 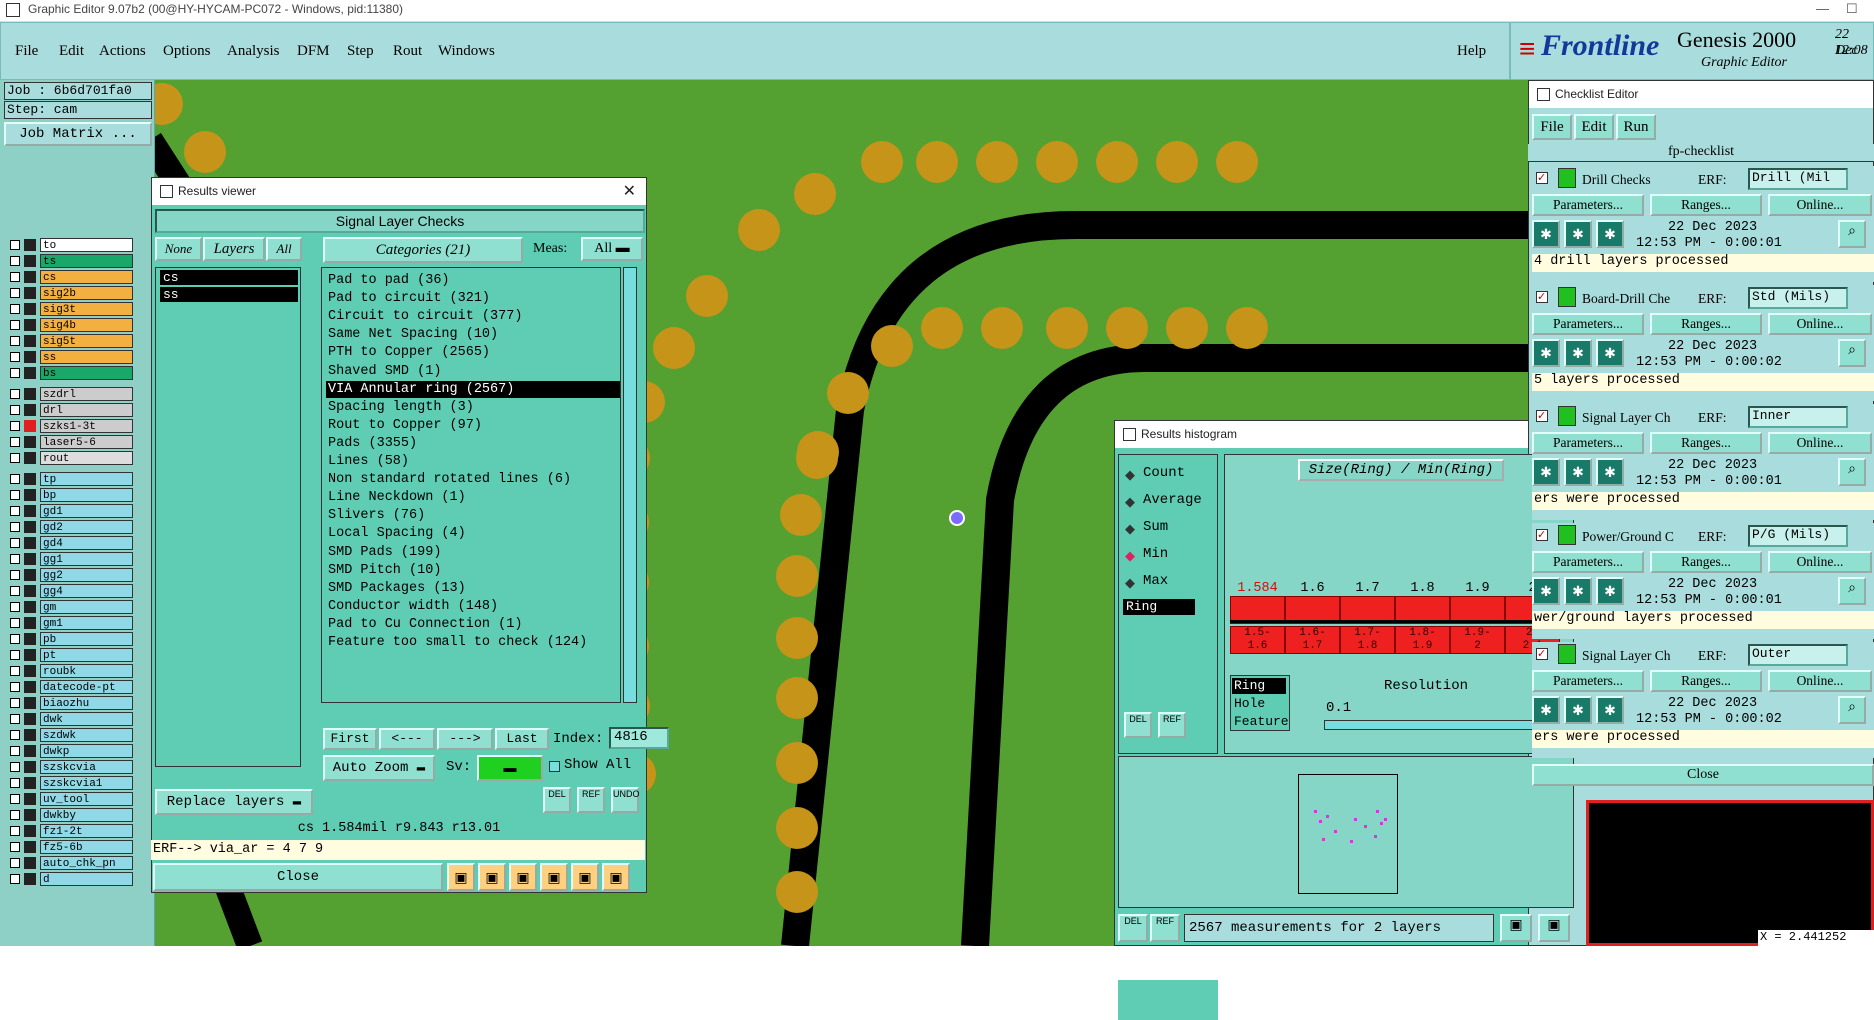 What do you see at coordinates (71, 671) in the screenshot?
I see `layer-row-roubk: roubk` at bounding box center [71, 671].